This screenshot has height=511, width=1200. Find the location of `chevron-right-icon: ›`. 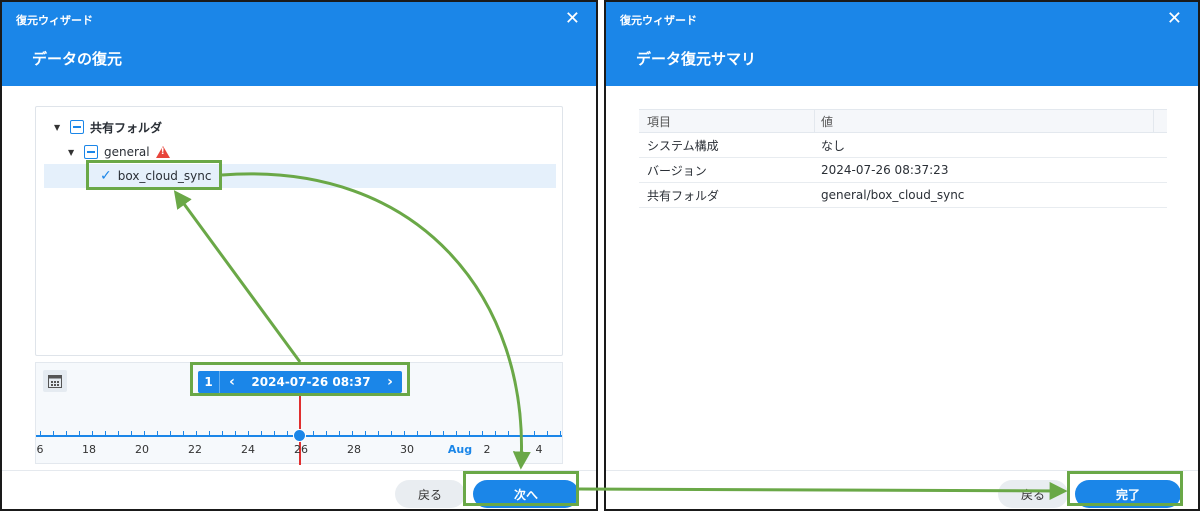

chevron-right-icon: › is located at coordinates (390, 382).